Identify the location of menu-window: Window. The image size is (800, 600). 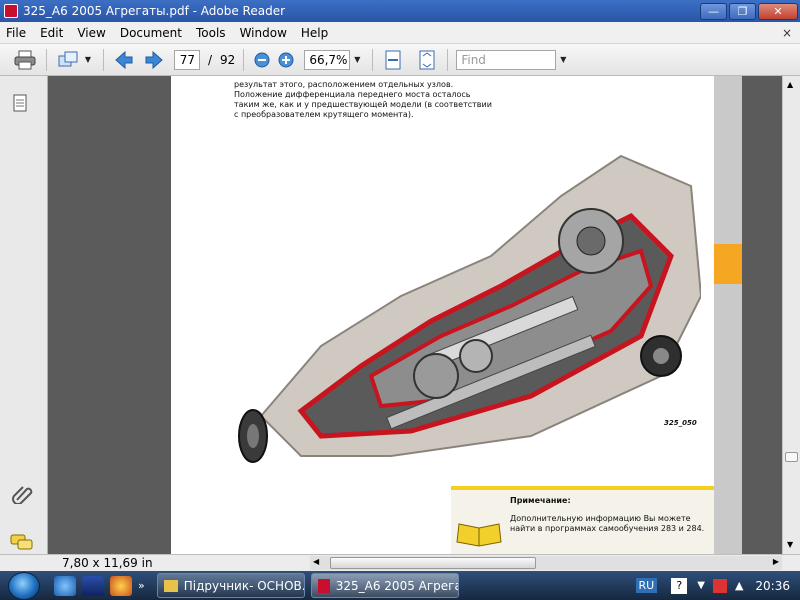
(264, 33).